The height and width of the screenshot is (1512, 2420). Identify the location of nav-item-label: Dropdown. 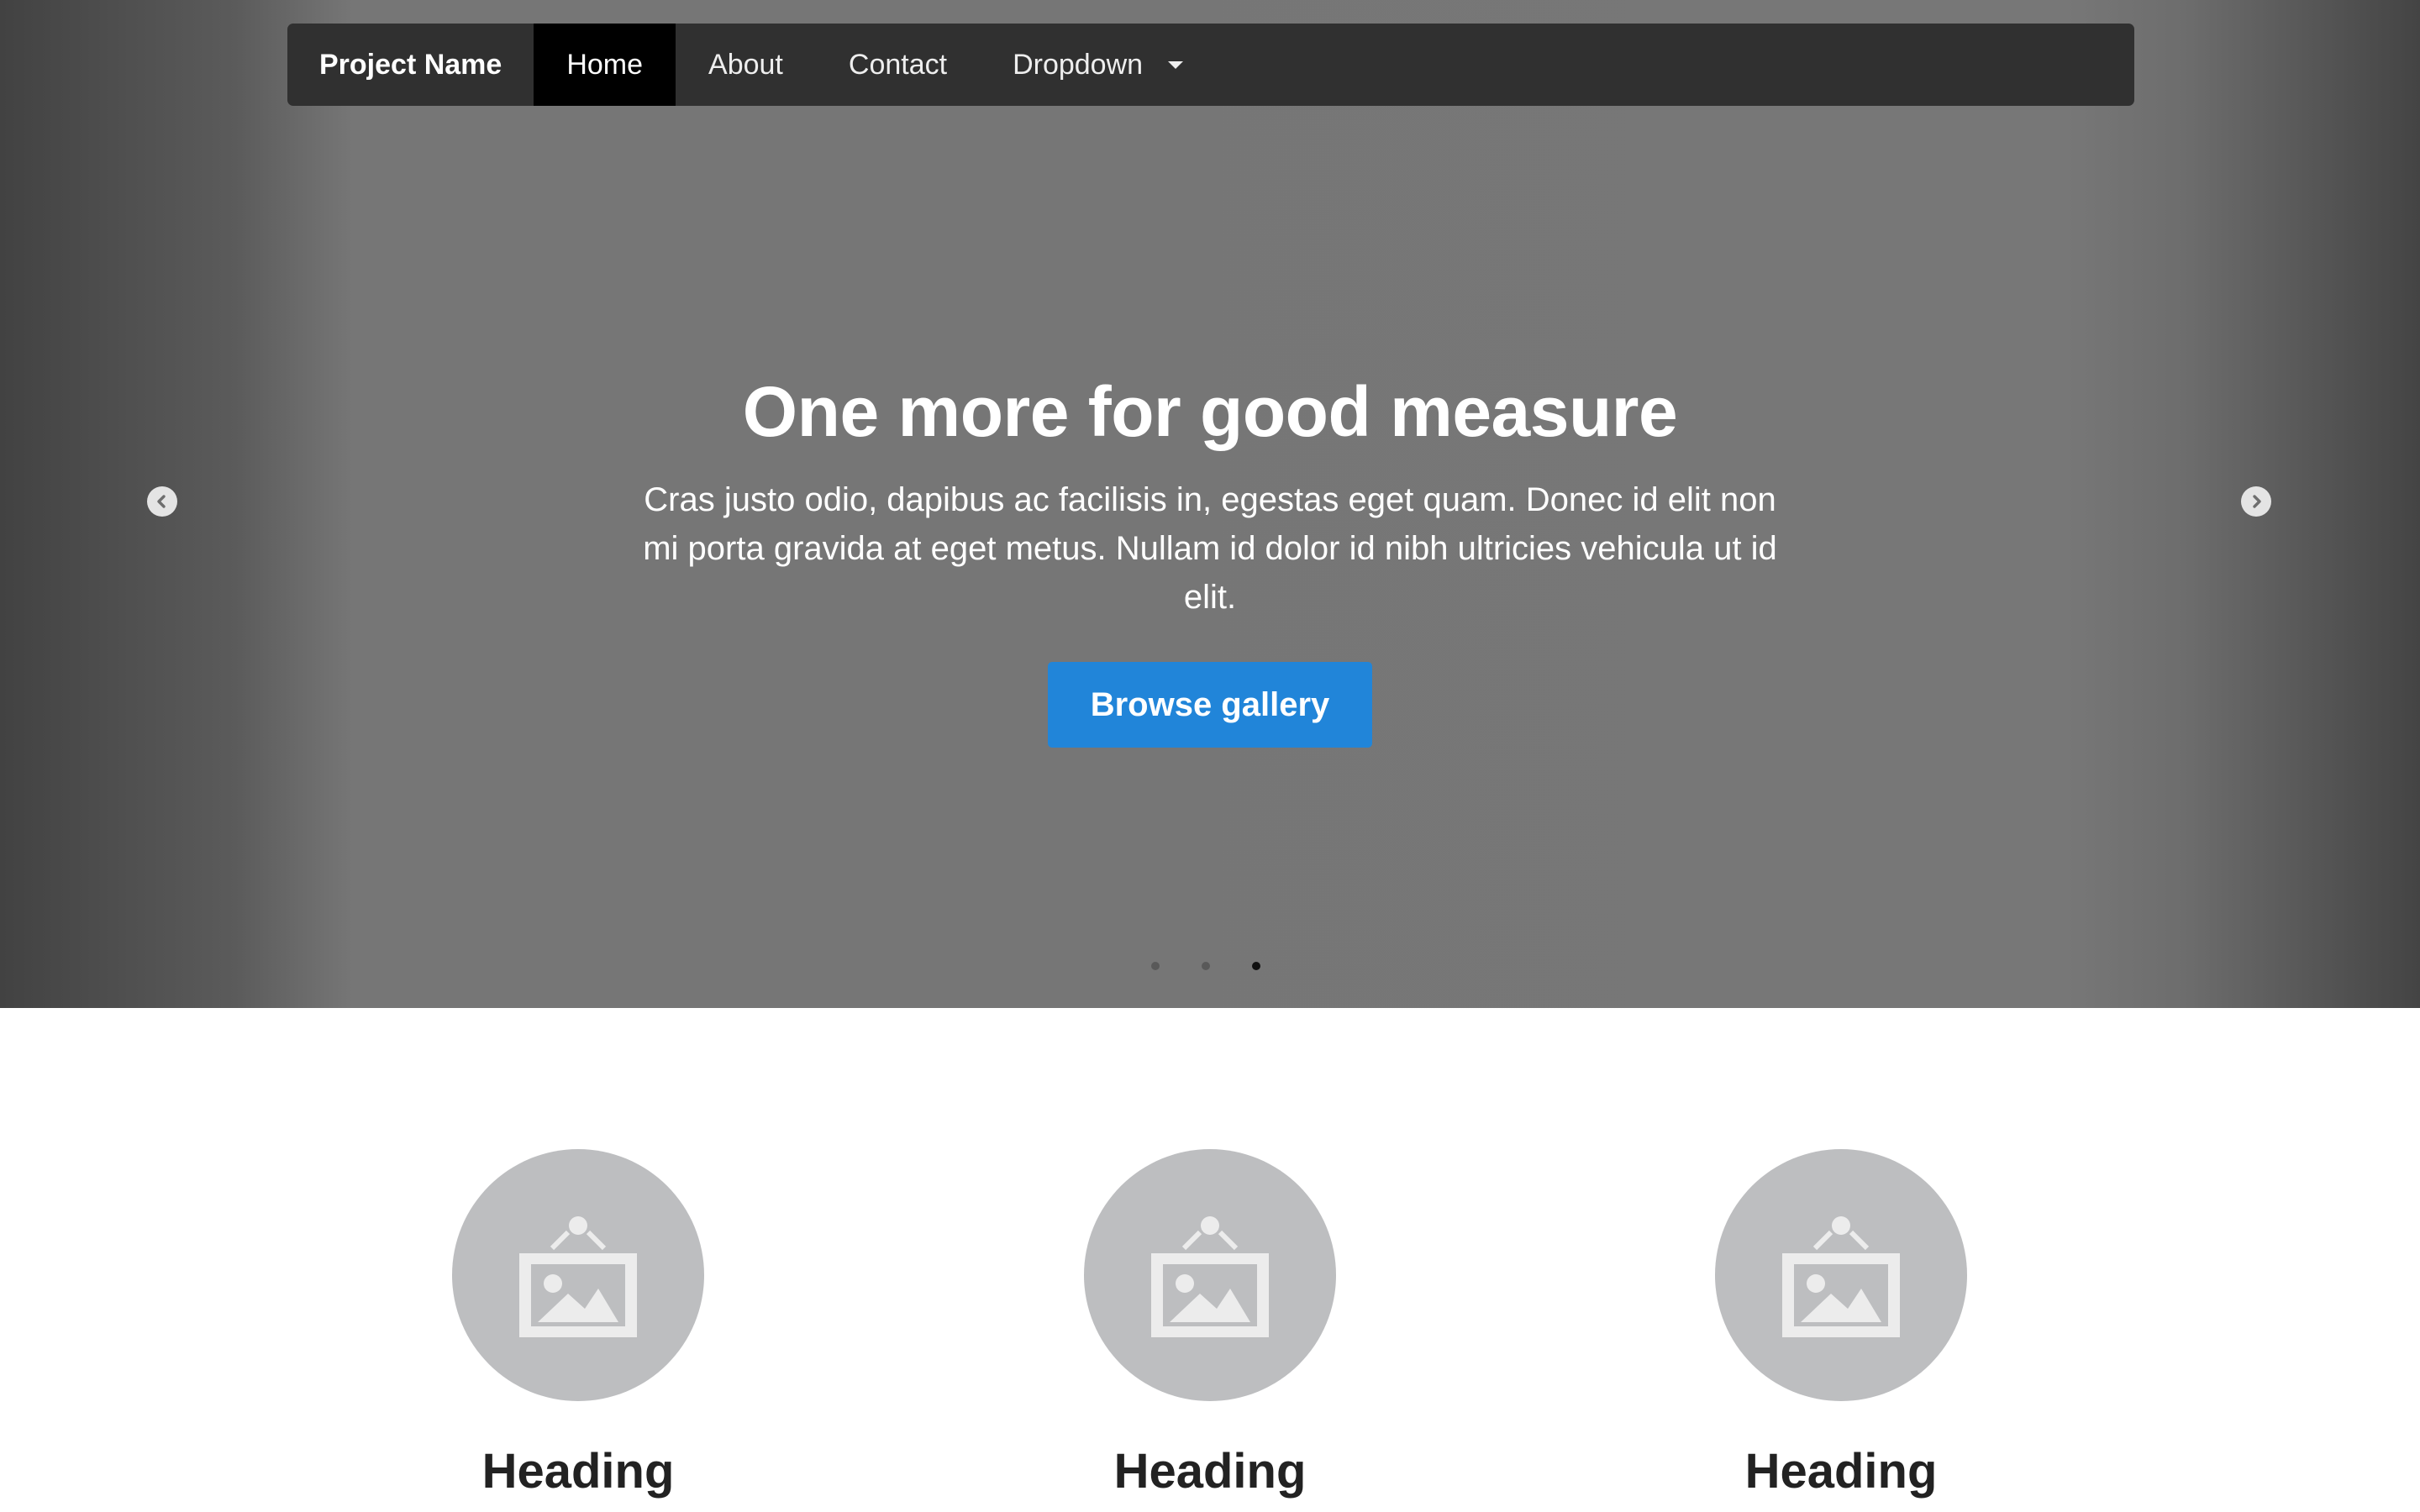
(1078, 64).